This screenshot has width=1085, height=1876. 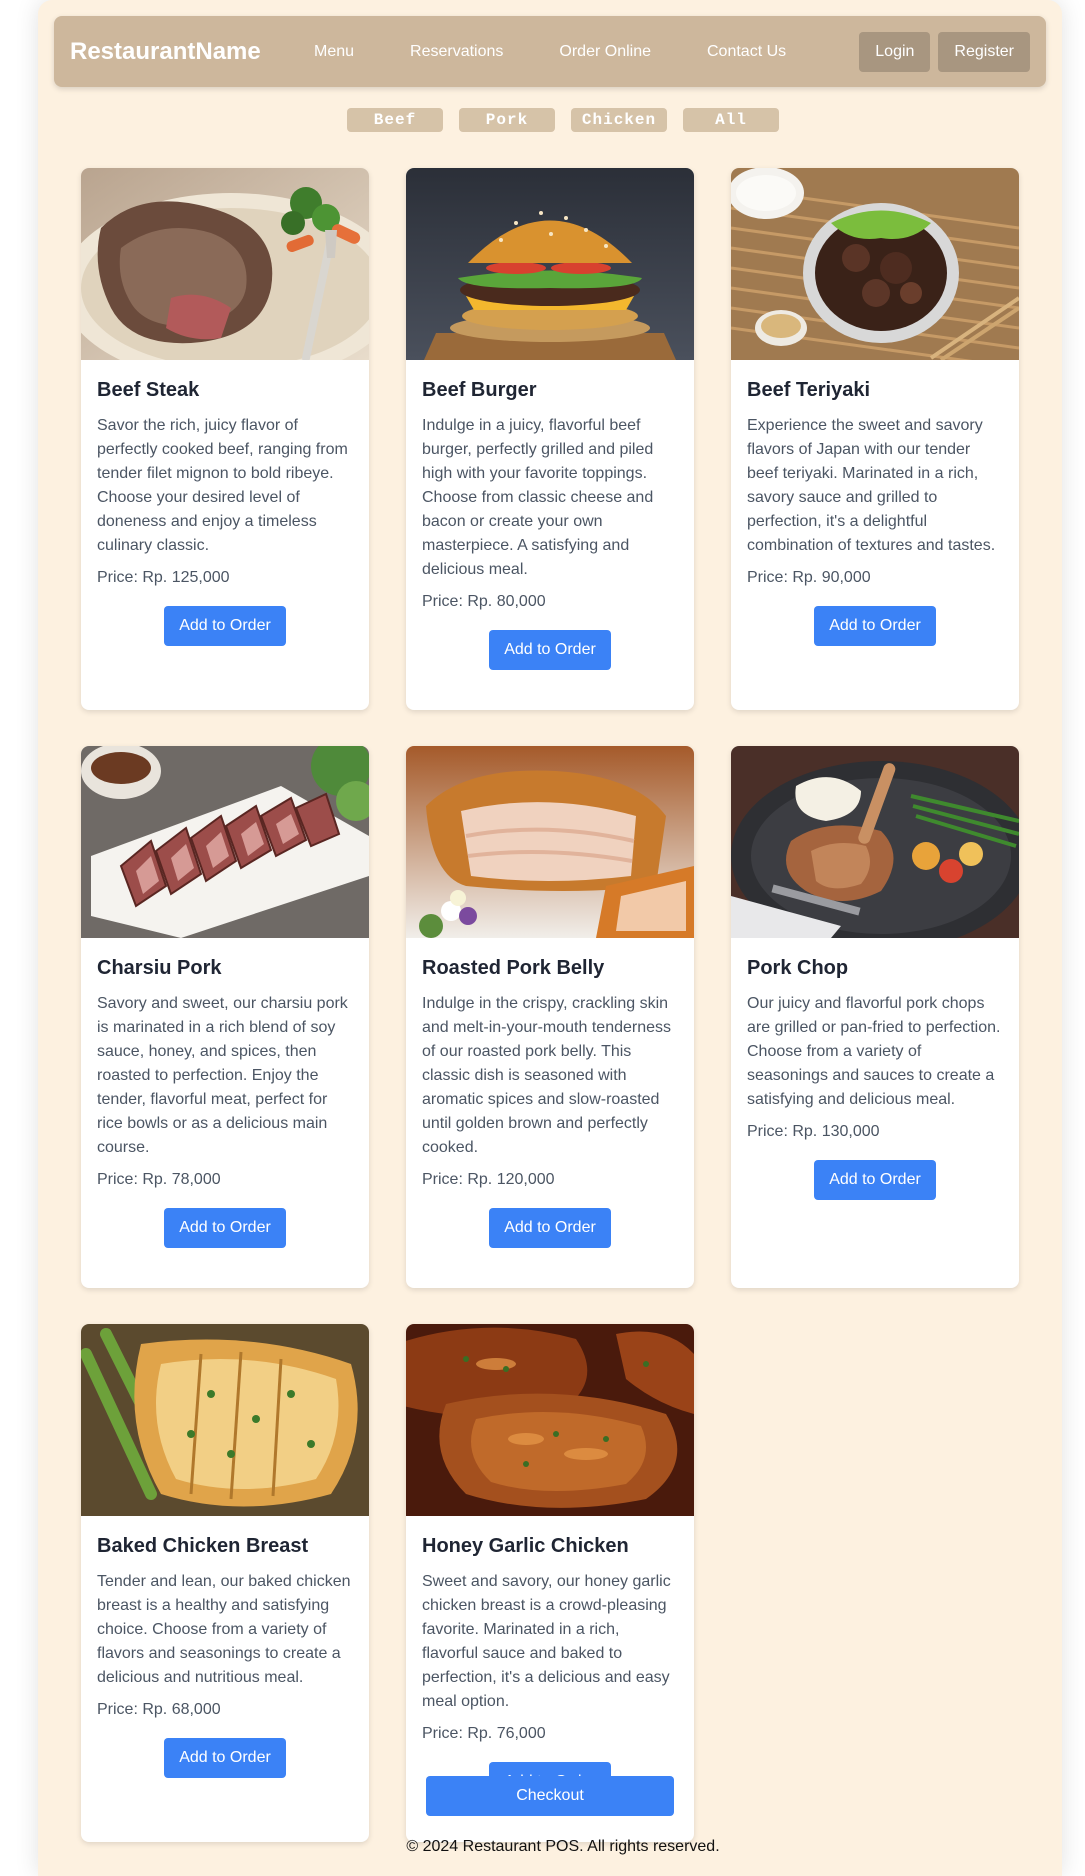 I want to click on auth-buttons: Login Register, so click(x=940, y=52).